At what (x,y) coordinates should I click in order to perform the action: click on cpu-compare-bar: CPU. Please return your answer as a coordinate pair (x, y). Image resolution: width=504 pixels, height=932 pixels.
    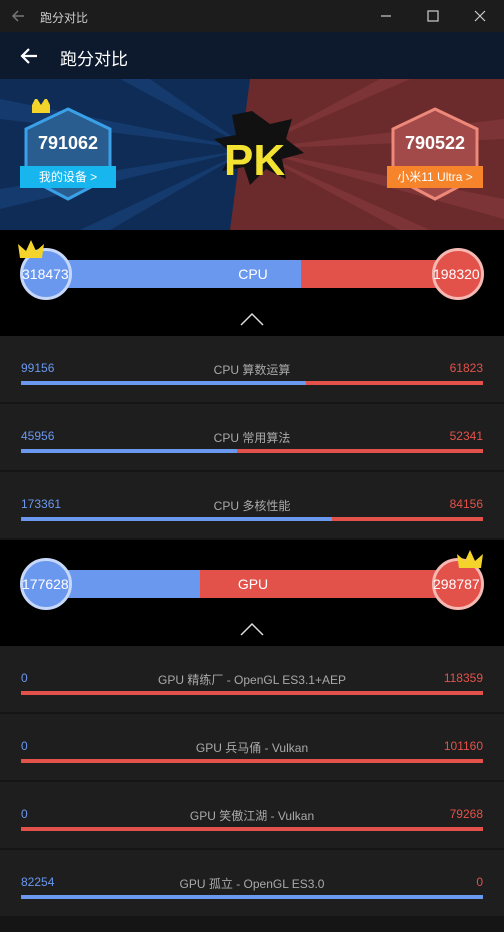
    Looking at the image, I should click on (253, 274).